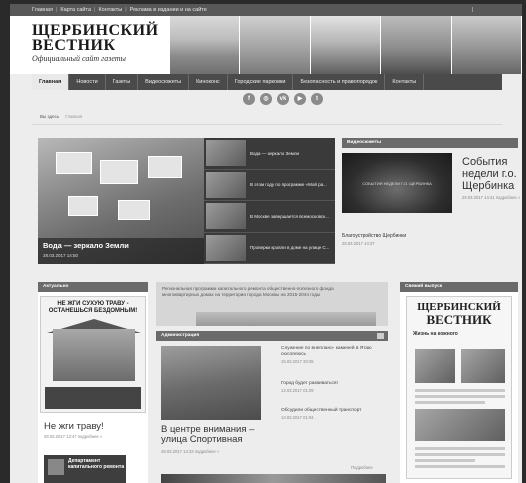  What do you see at coordinates (95, 30) in the screenshot?
I see `logo-line-1: ЩЕРБИНСКИЙ` at bounding box center [95, 30].